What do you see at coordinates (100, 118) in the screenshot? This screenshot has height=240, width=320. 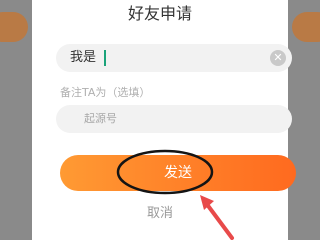 I see `remark-placeholder: 起源号` at bounding box center [100, 118].